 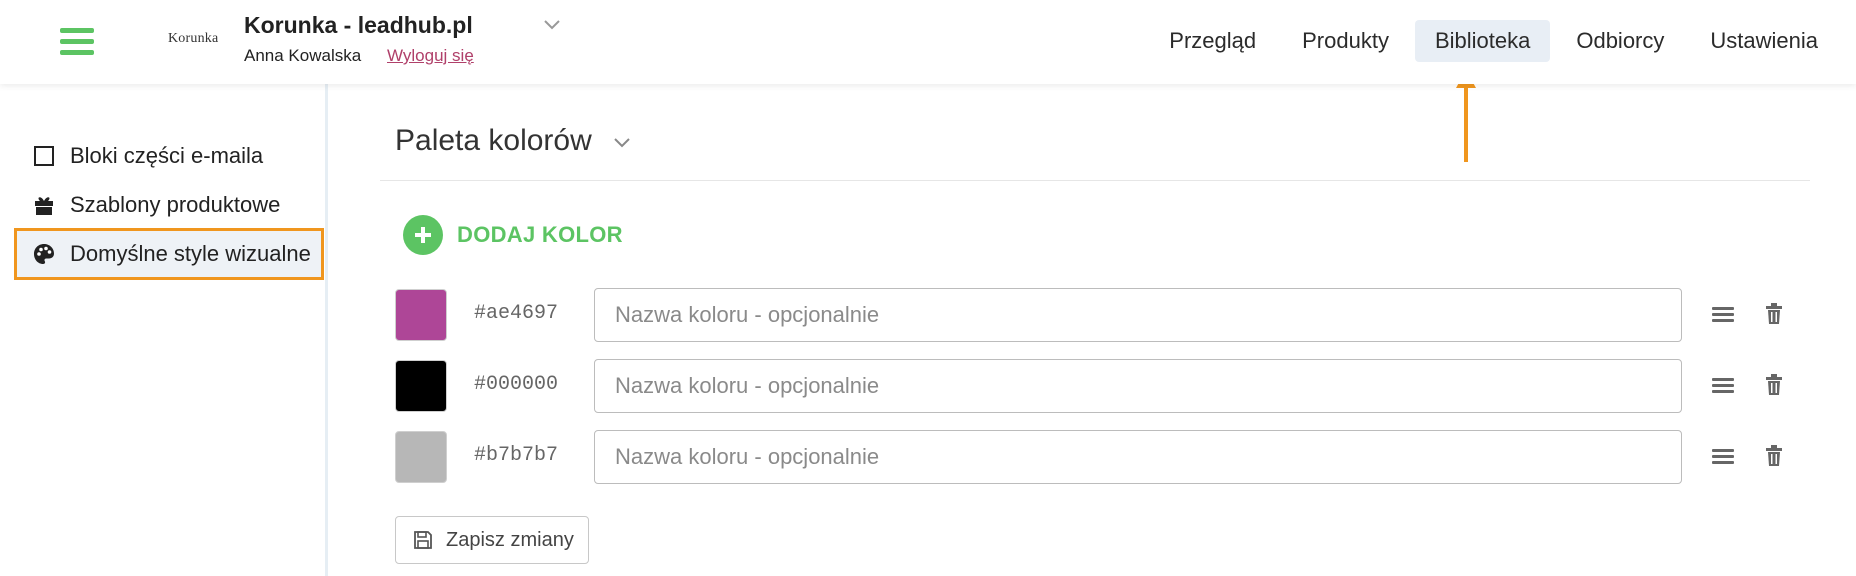 I want to click on color-row: #ae4697, so click(x=1095, y=315).